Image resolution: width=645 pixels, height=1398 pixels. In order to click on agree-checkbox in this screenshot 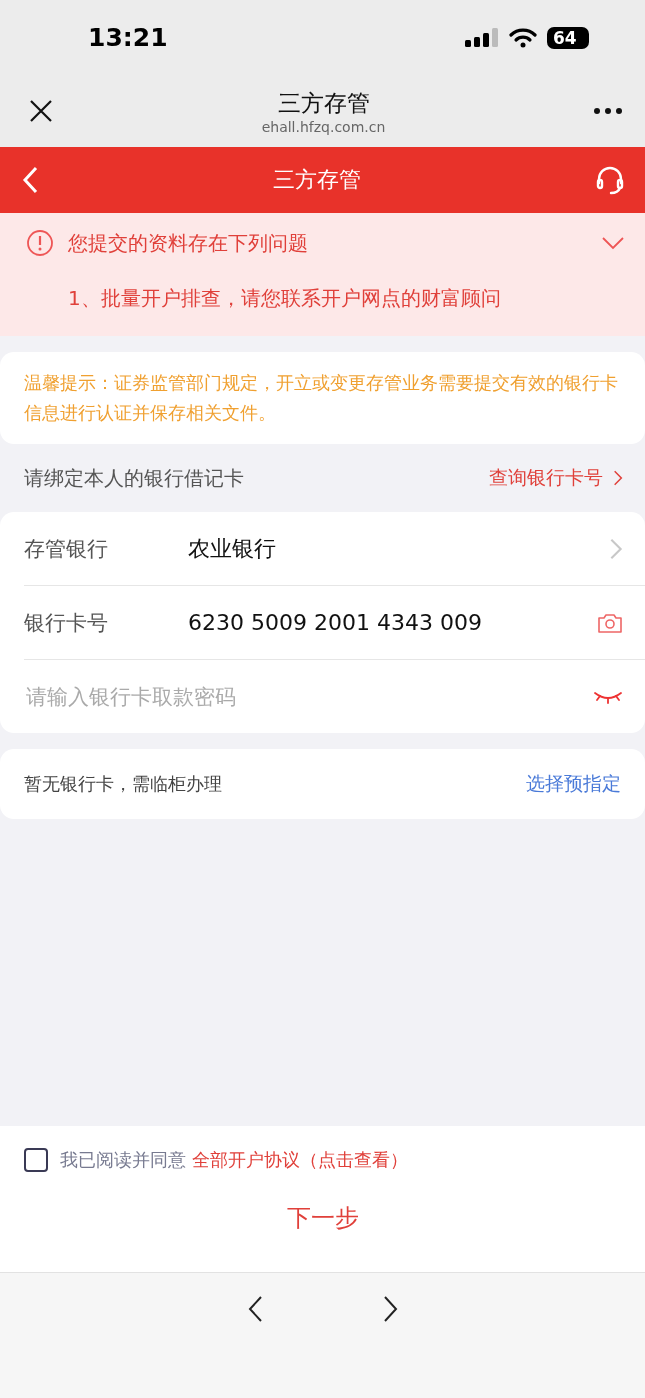, I will do `click(36, 1160)`.